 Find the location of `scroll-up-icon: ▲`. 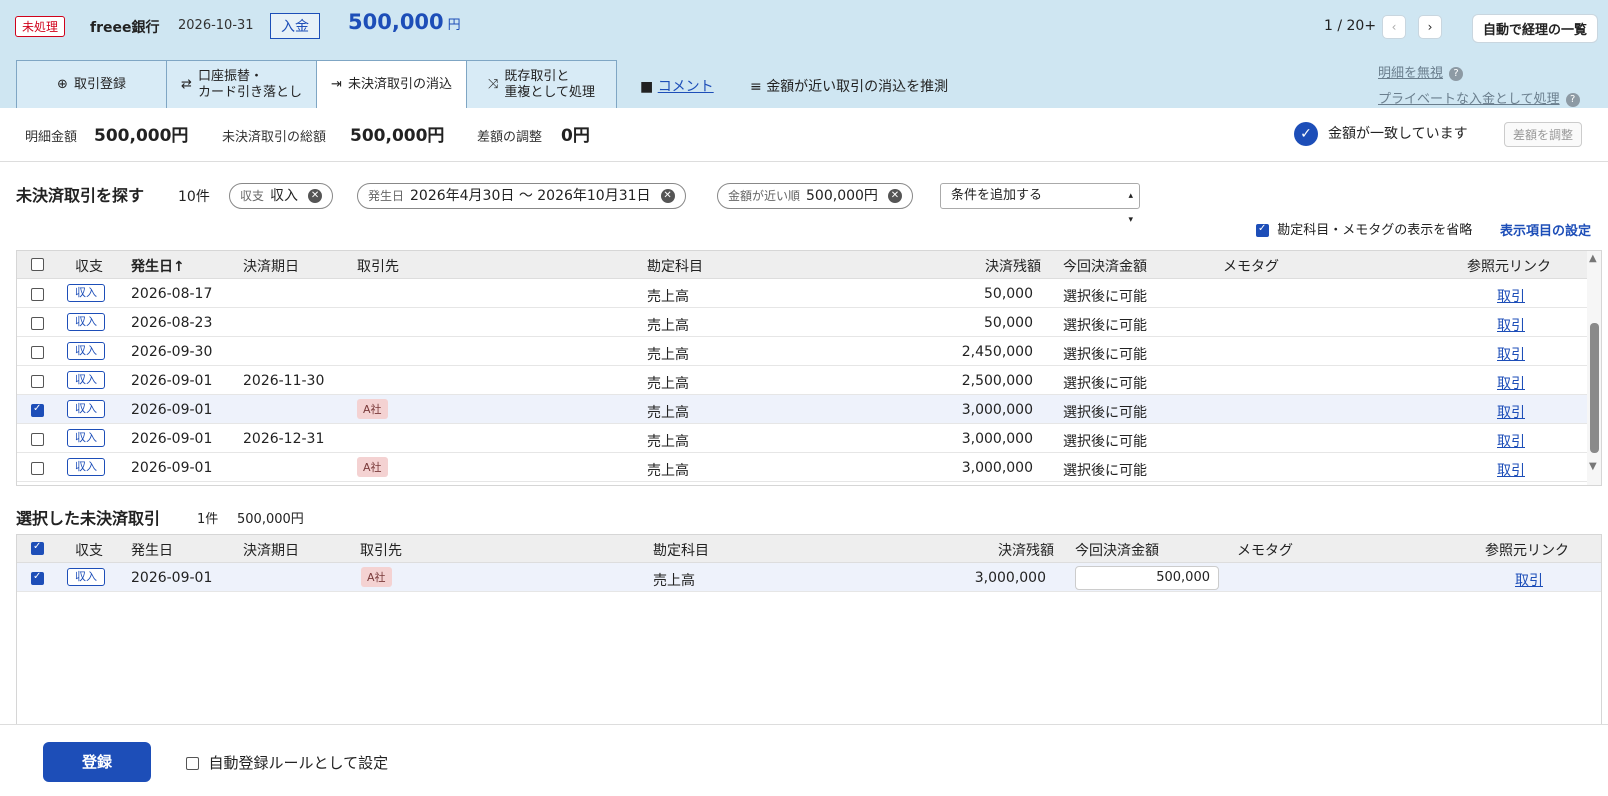

scroll-up-icon: ▲ is located at coordinates (1593, 258).